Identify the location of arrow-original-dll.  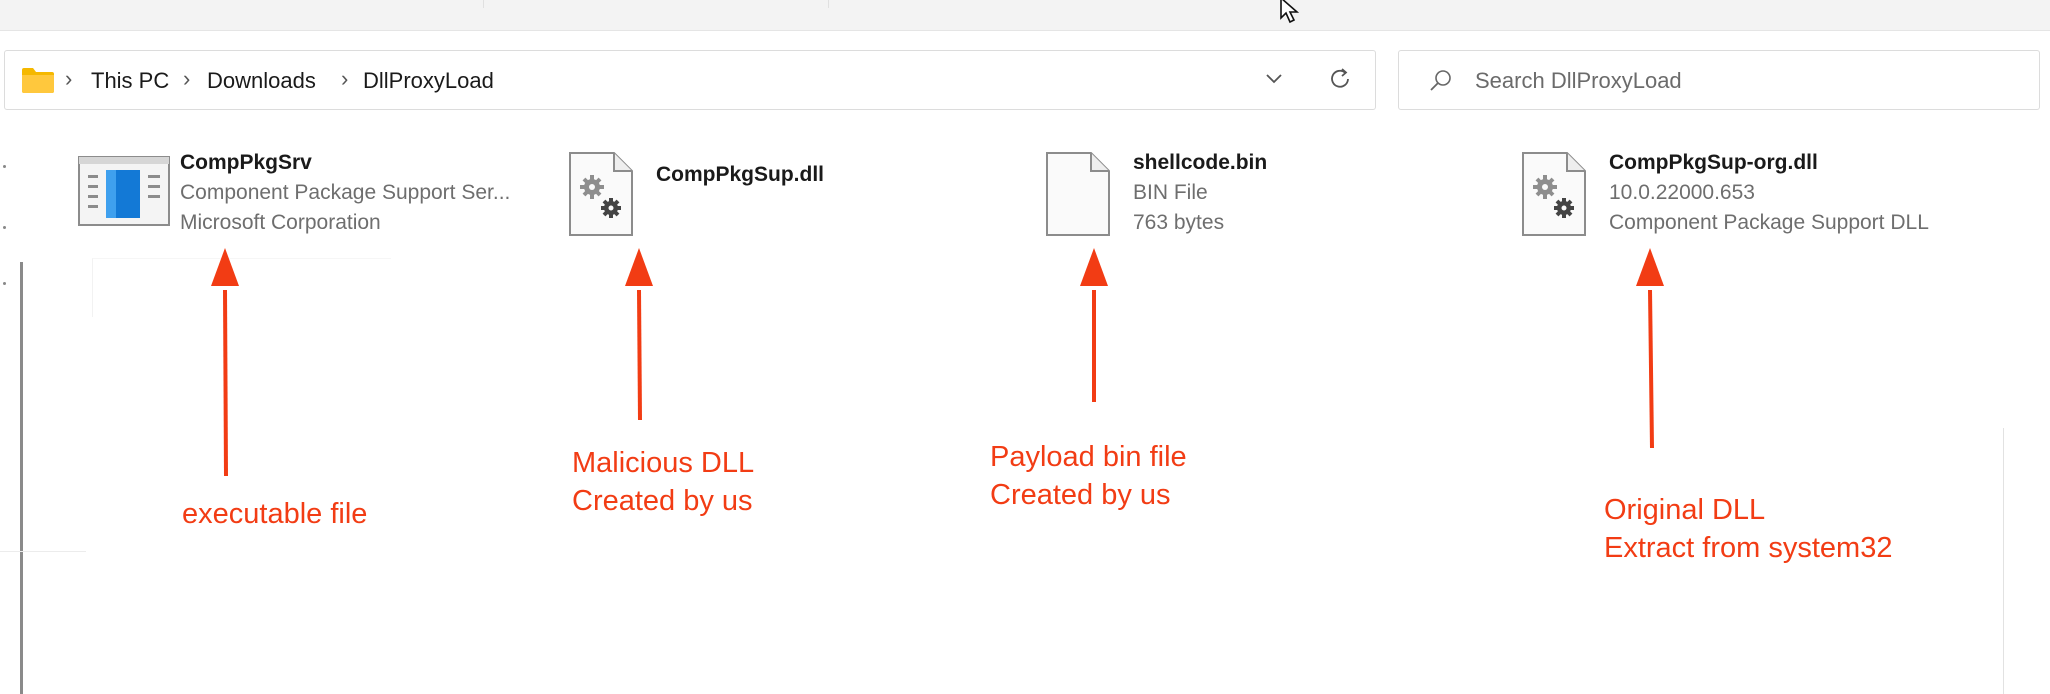
(1650, 348).